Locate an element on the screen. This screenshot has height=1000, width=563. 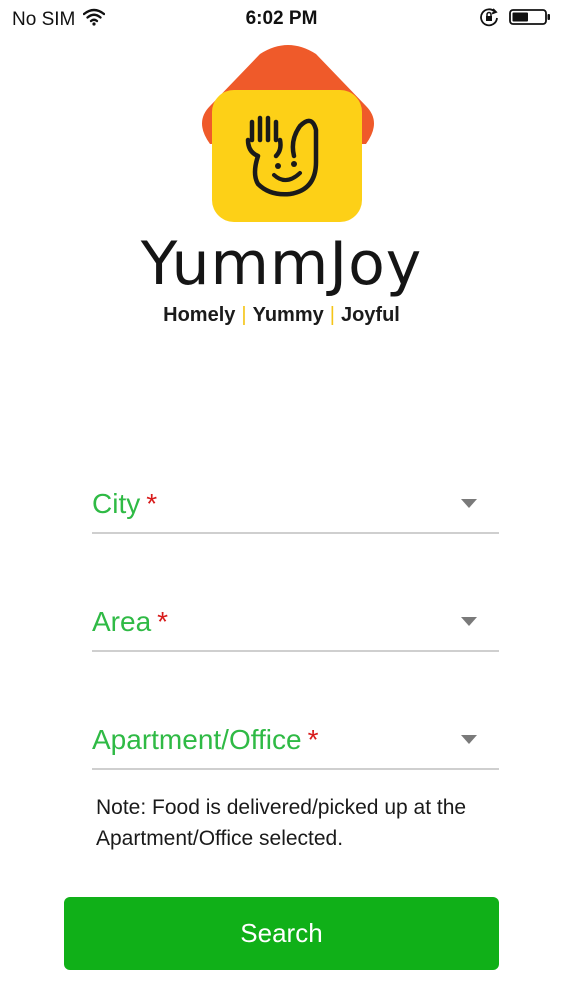
brand-tagline: Homely | Yummy | Joyful is located at coordinates (281, 315).